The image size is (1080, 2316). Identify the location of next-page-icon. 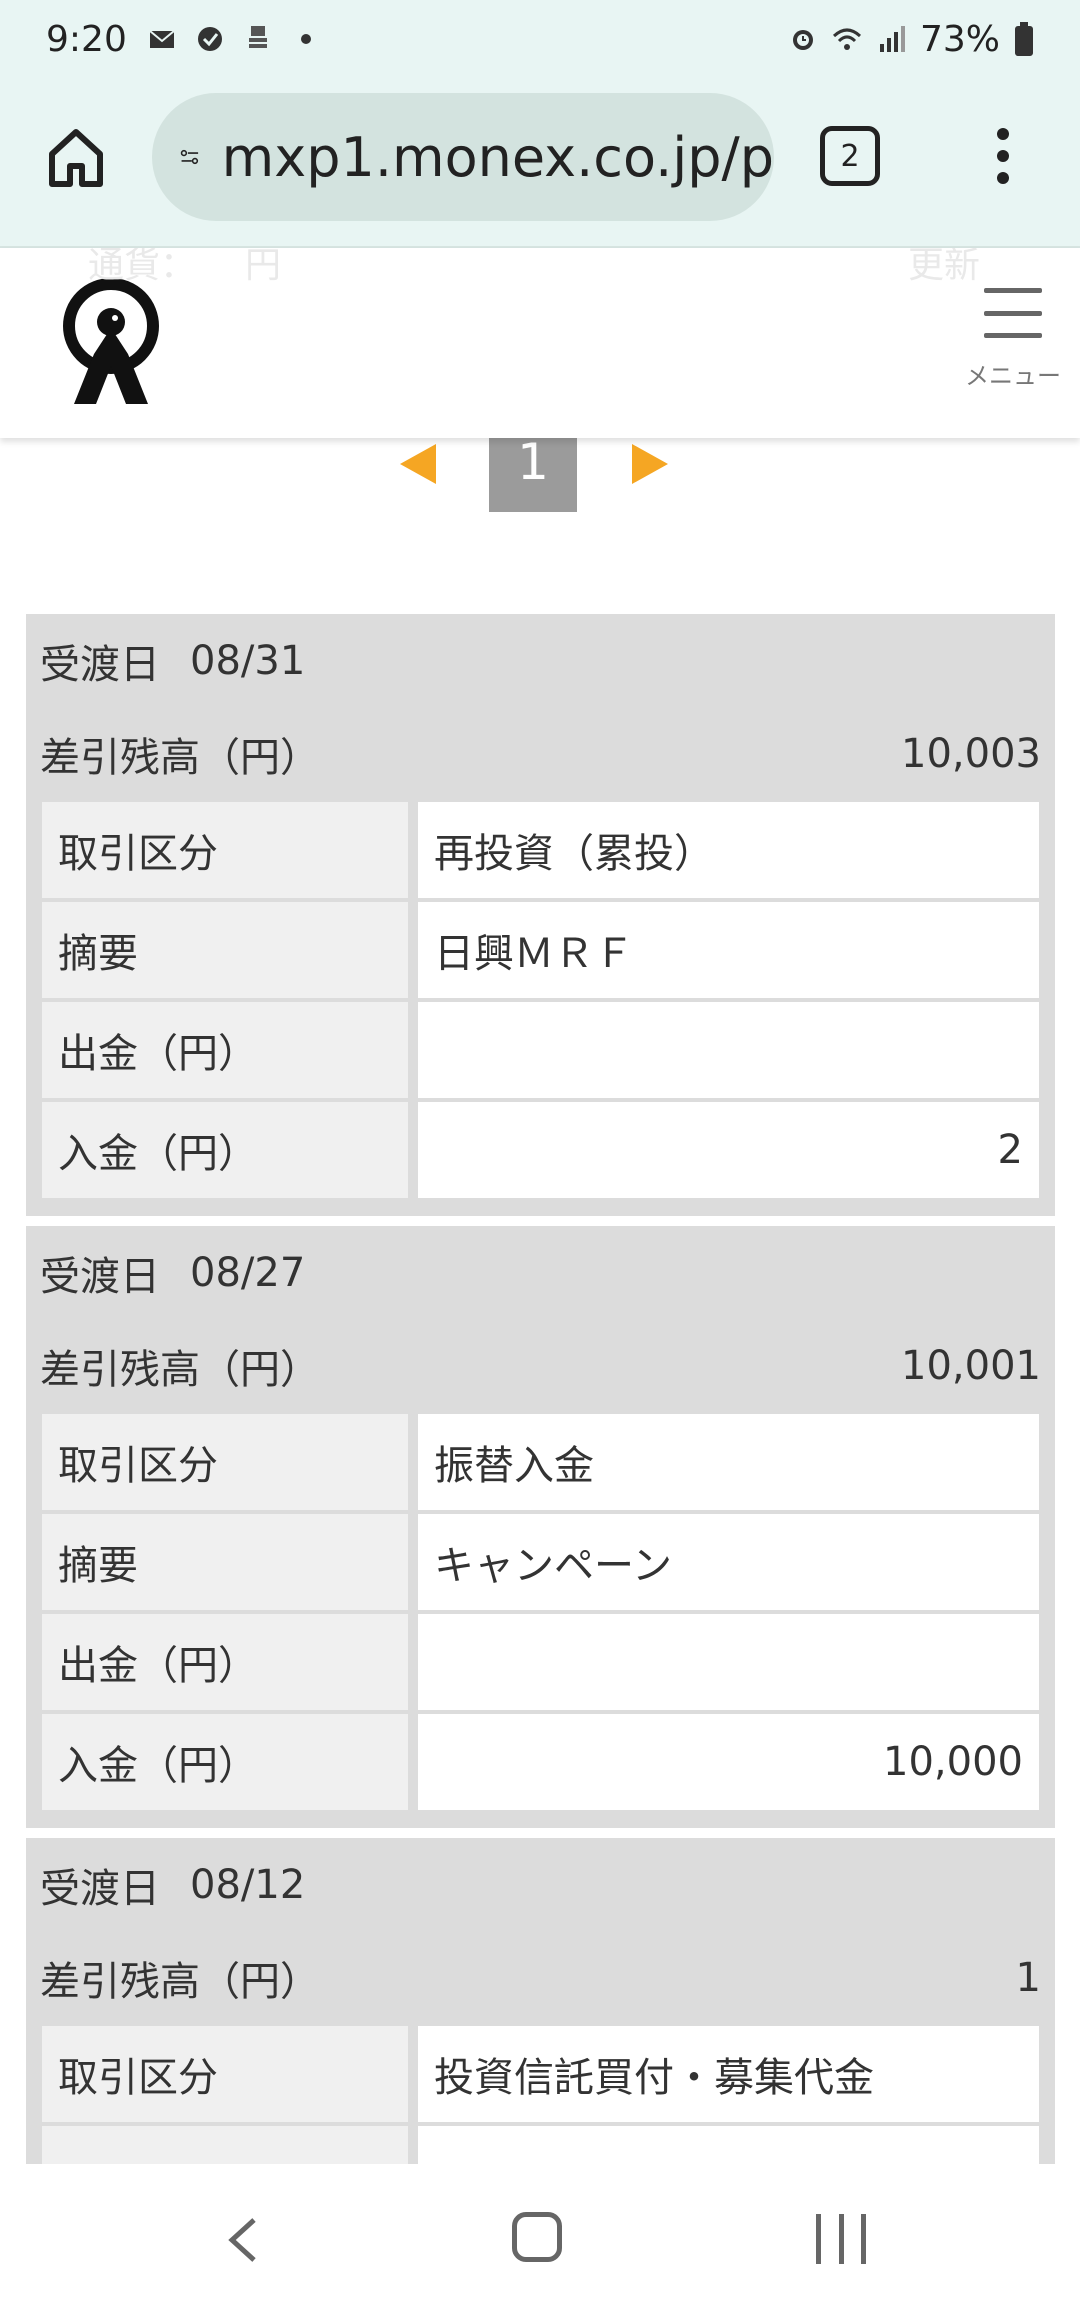
(650, 464).